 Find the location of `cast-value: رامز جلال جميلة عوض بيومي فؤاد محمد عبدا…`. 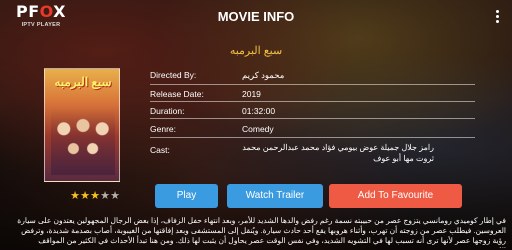

cast-value: رامز جلال جميلة عوض بيومي فؤاد محمد عبدا… is located at coordinates (338, 153).